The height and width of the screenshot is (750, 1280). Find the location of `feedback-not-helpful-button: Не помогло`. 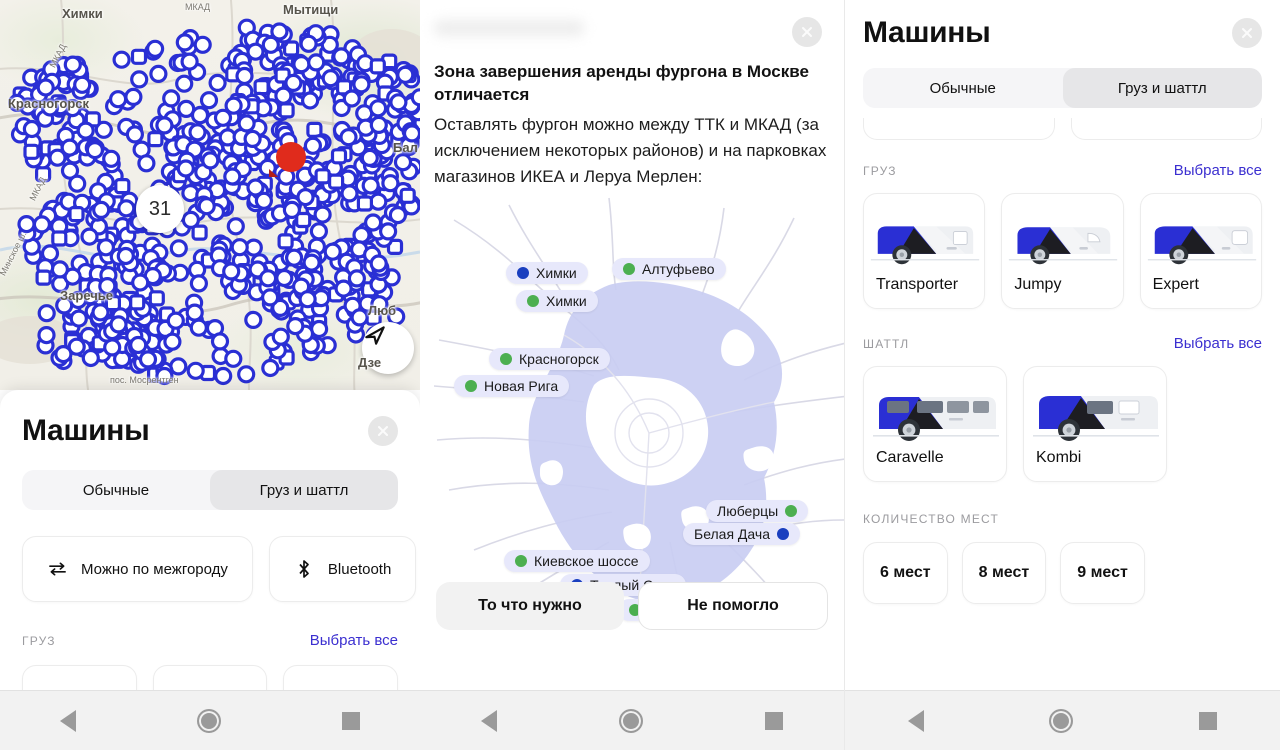

feedback-not-helpful-button: Не помогло is located at coordinates (733, 606).